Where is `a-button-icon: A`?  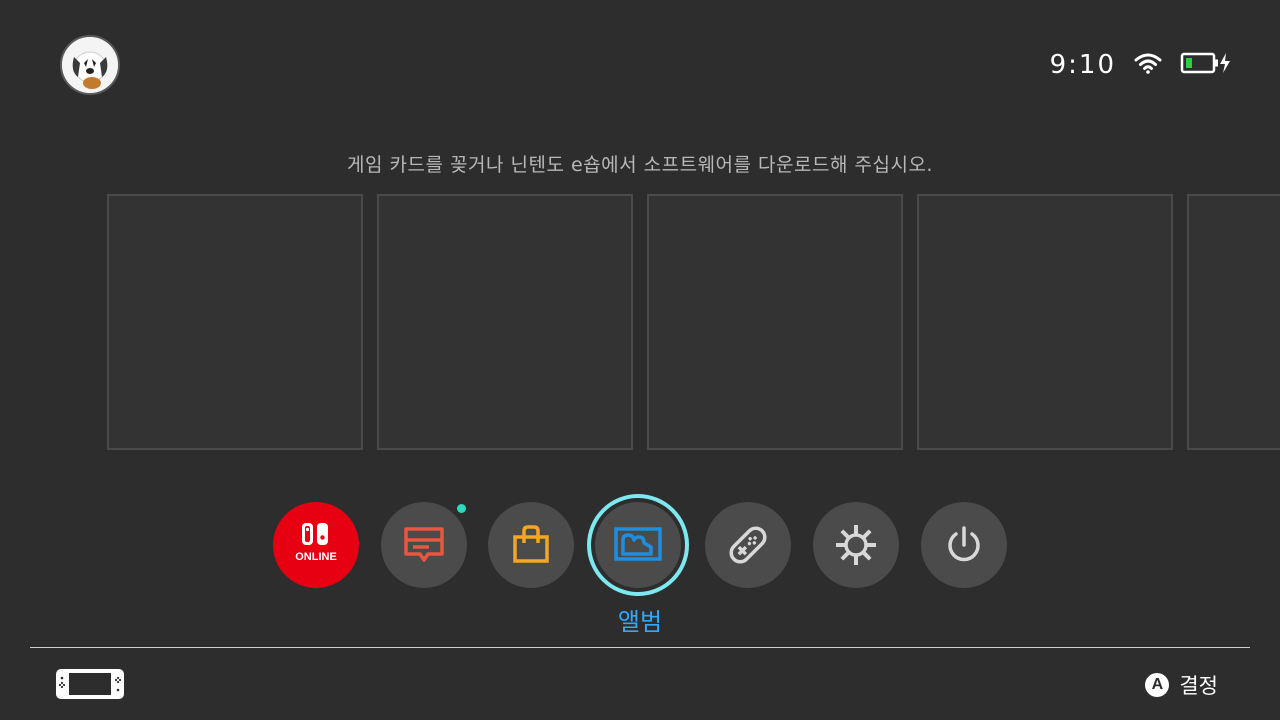 a-button-icon: A is located at coordinates (1157, 685).